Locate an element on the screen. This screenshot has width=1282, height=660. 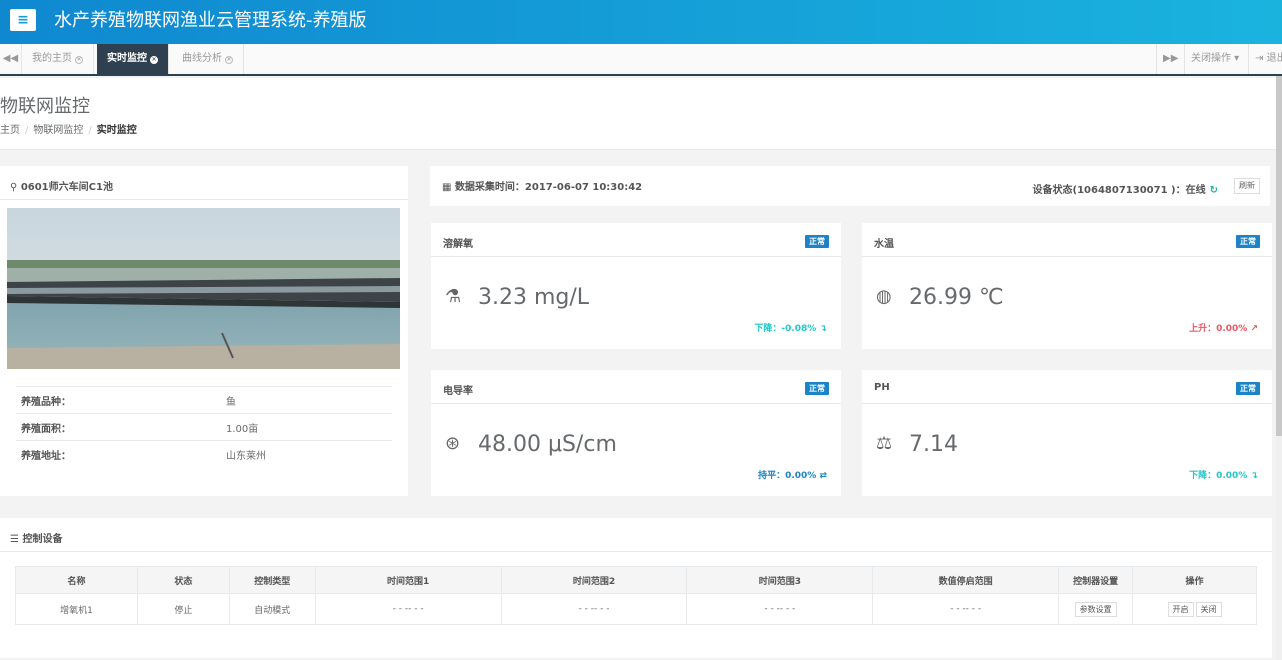
sensor-card-dissolved-oxygen: 溶解氧 正常 ⚗ 3.23 mg/L 下降：-0.08% ↴ is located at coordinates (636, 286).